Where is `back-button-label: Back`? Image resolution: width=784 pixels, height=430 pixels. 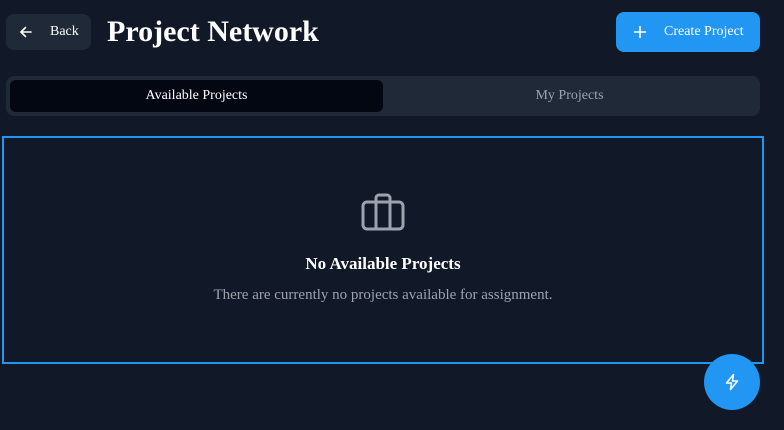
back-button-label: Back is located at coordinates (64, 31).